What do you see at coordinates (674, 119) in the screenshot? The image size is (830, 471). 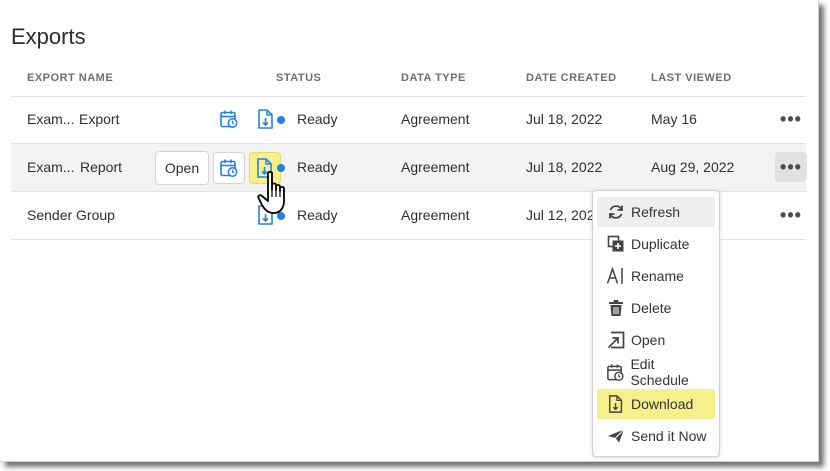 I see `last-viewed: May 16` at bounding box center [674, 119].